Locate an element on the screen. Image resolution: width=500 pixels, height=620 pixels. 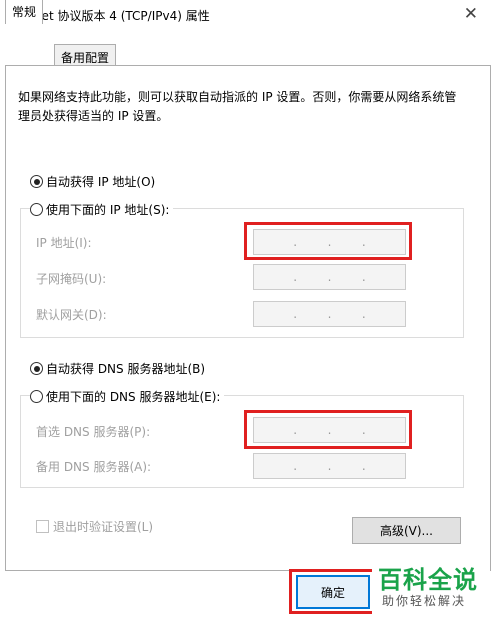
default-gateway-label: 默认网关(D): is located at coordinates (71, 315).